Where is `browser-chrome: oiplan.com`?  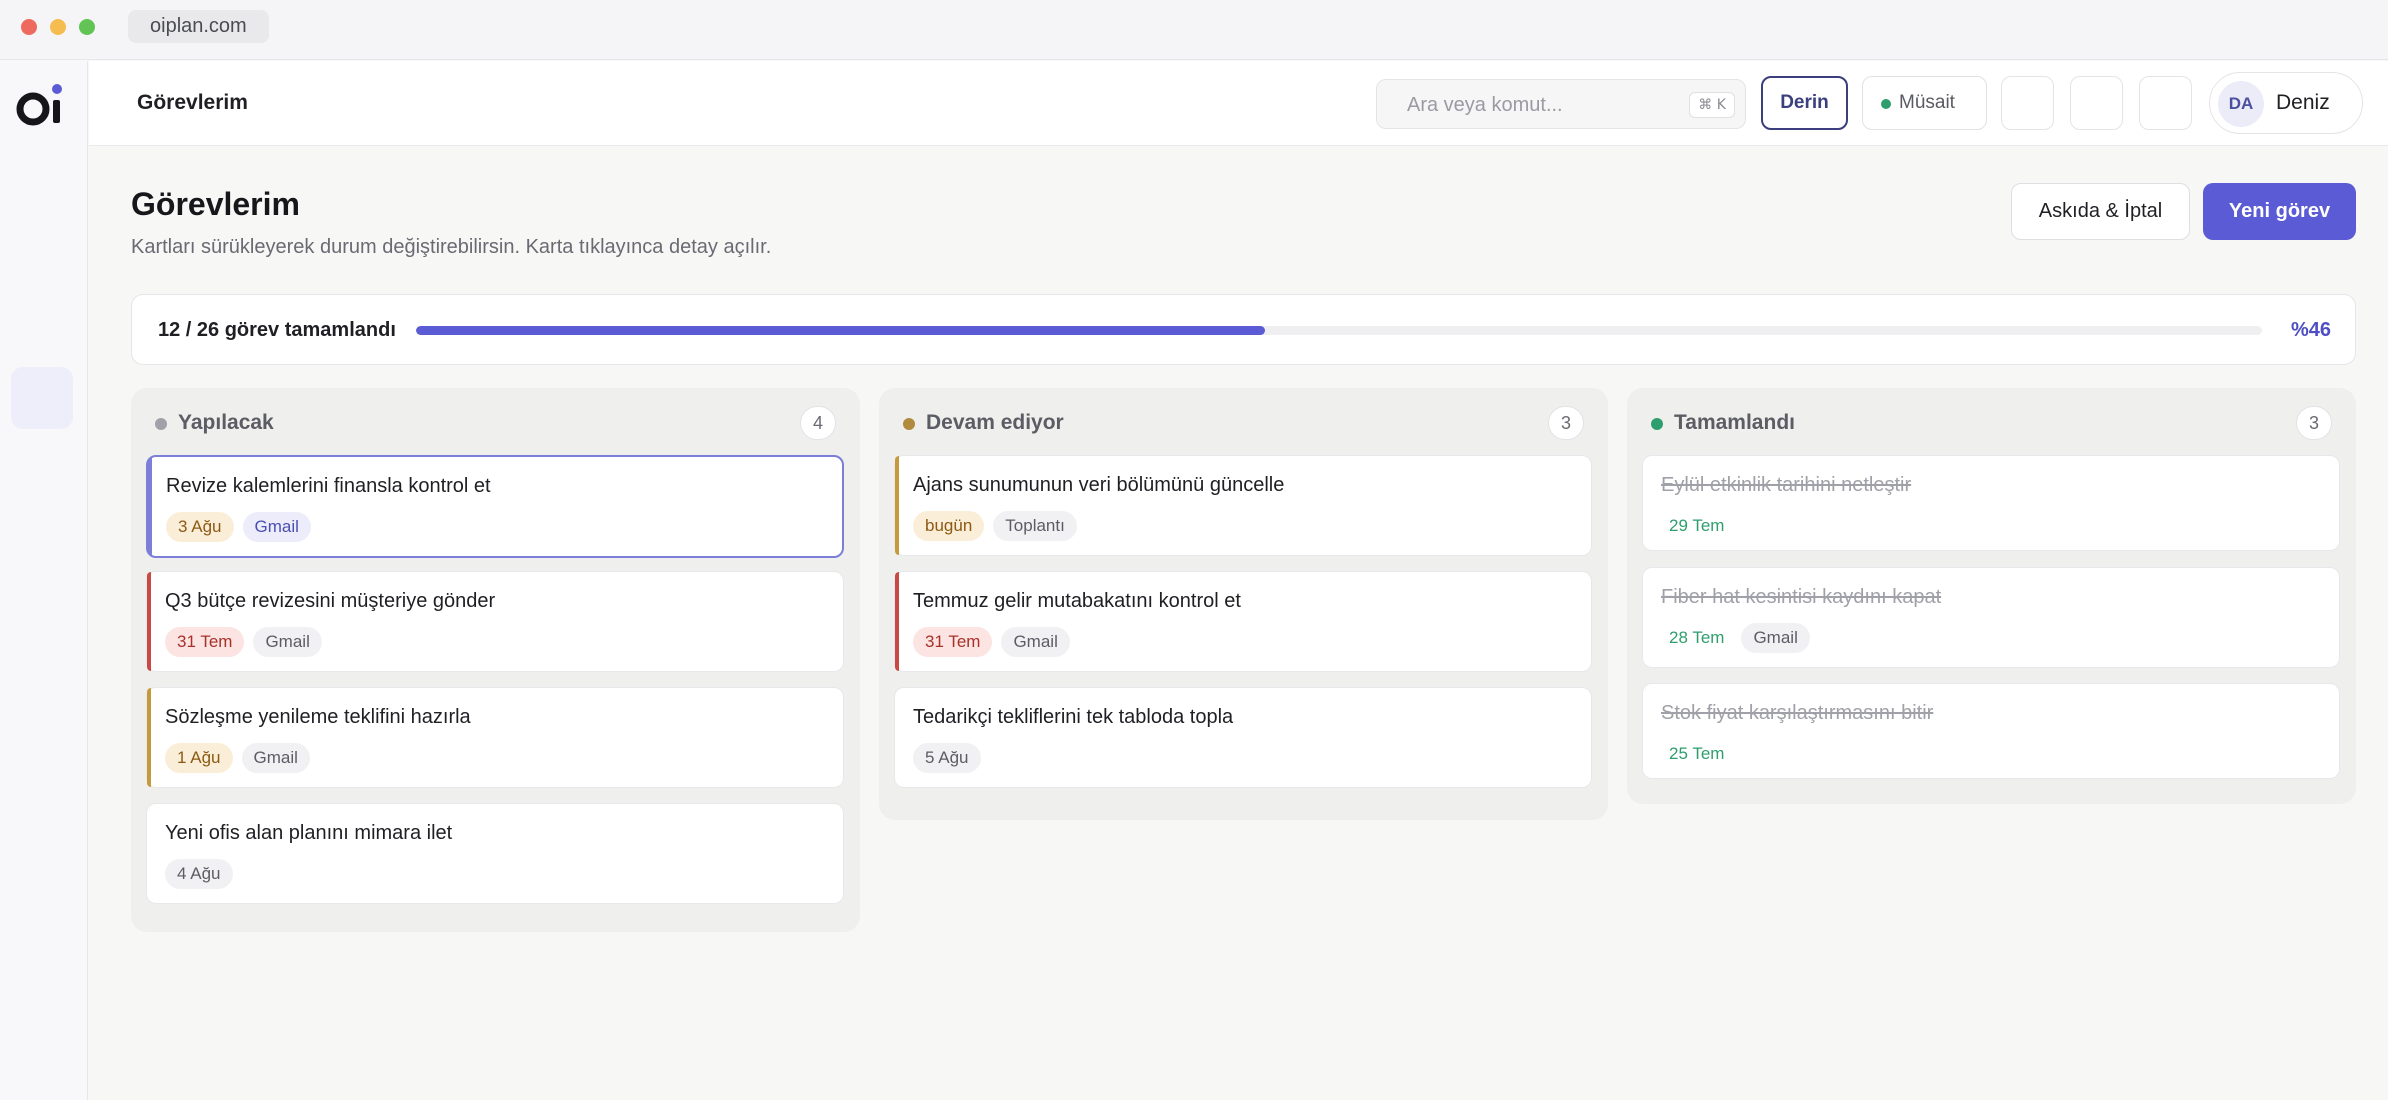
browser-chrome: oiplan.com is located at coordinates (1194, 30).